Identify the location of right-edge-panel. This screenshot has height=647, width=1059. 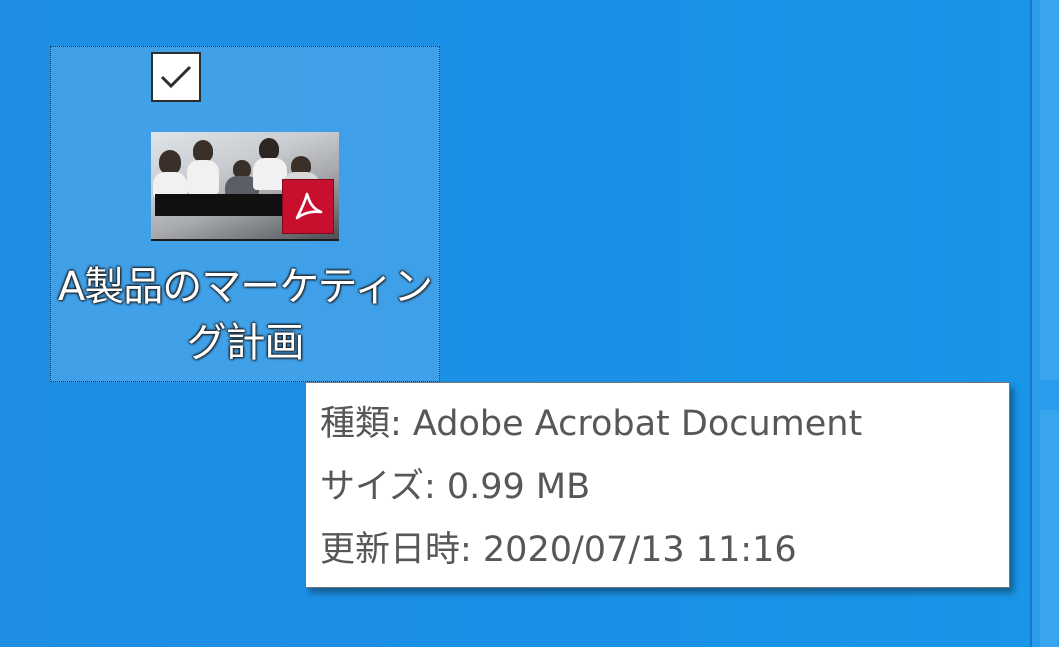
(1044, 323).